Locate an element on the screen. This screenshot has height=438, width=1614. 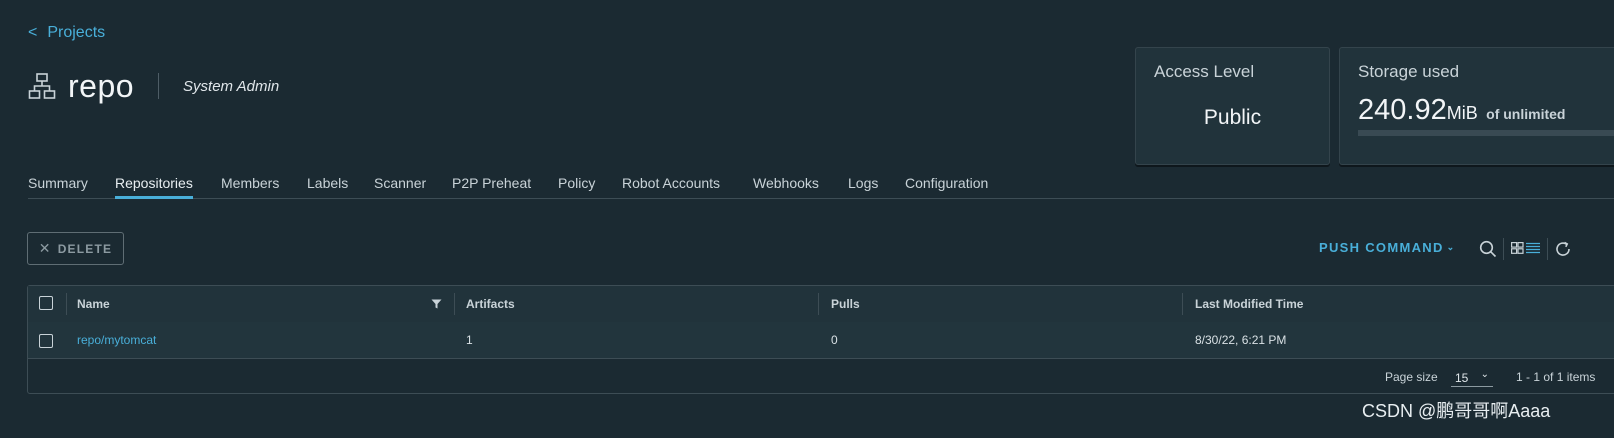
filter-icon is located at coordinates (436, 304).